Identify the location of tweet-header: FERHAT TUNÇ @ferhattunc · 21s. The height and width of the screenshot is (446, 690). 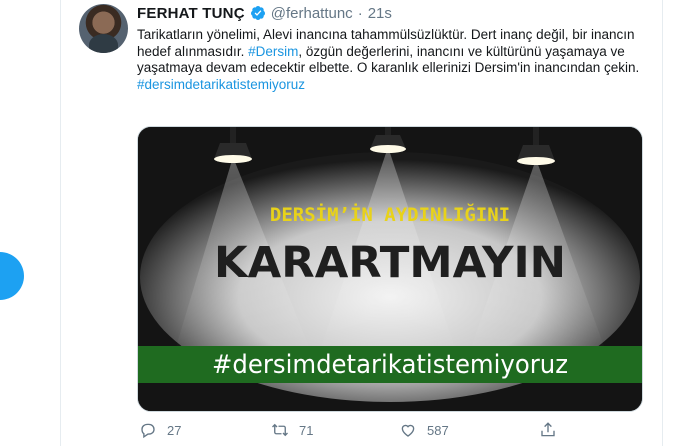
(264, 13).